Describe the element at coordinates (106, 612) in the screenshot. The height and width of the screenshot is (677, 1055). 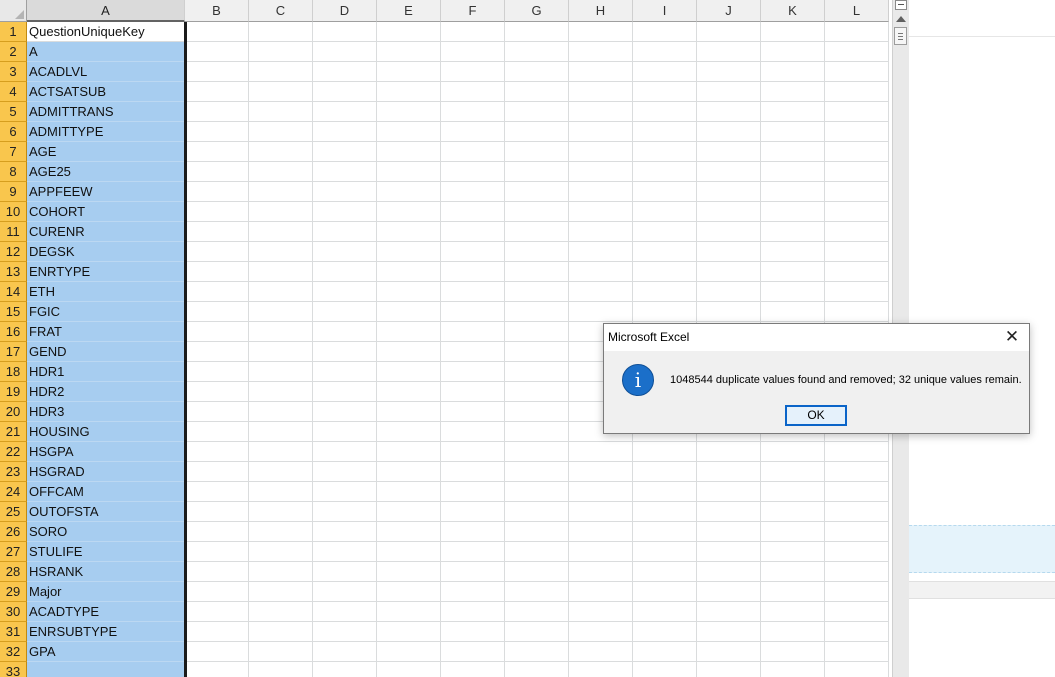
I see `cell-a: ACADTYPE` at that location.